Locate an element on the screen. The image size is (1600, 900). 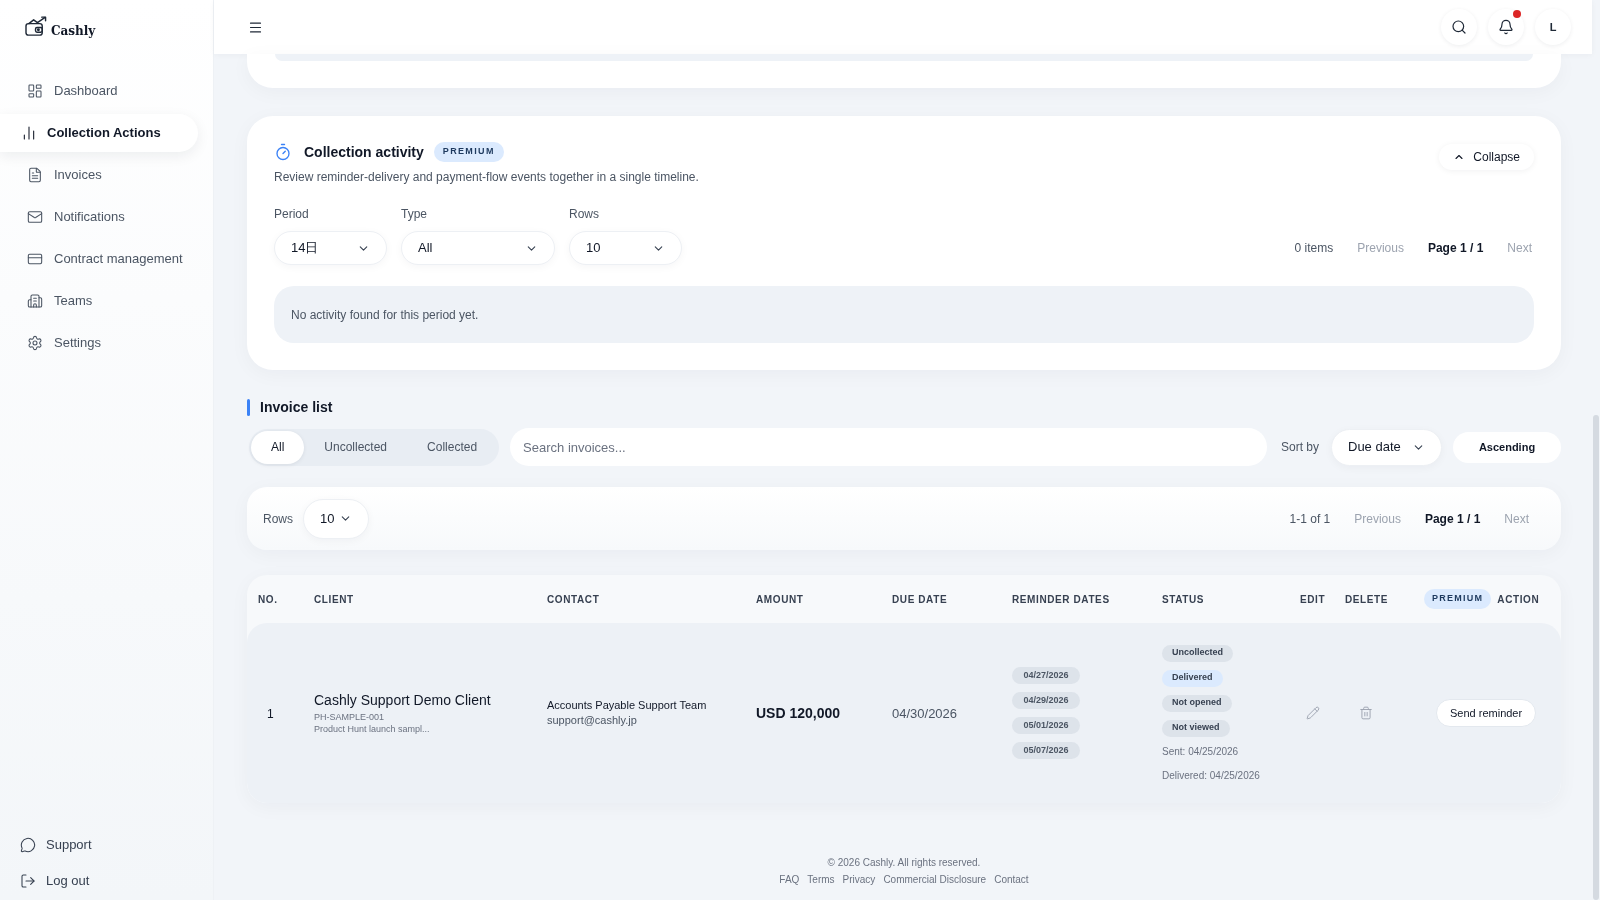
nav-item: Teams is located at coordinates (99, 301).